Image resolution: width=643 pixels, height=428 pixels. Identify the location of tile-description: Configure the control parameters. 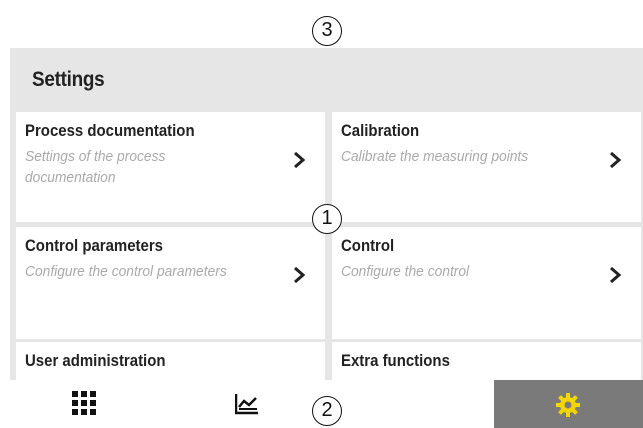
(126, 271).